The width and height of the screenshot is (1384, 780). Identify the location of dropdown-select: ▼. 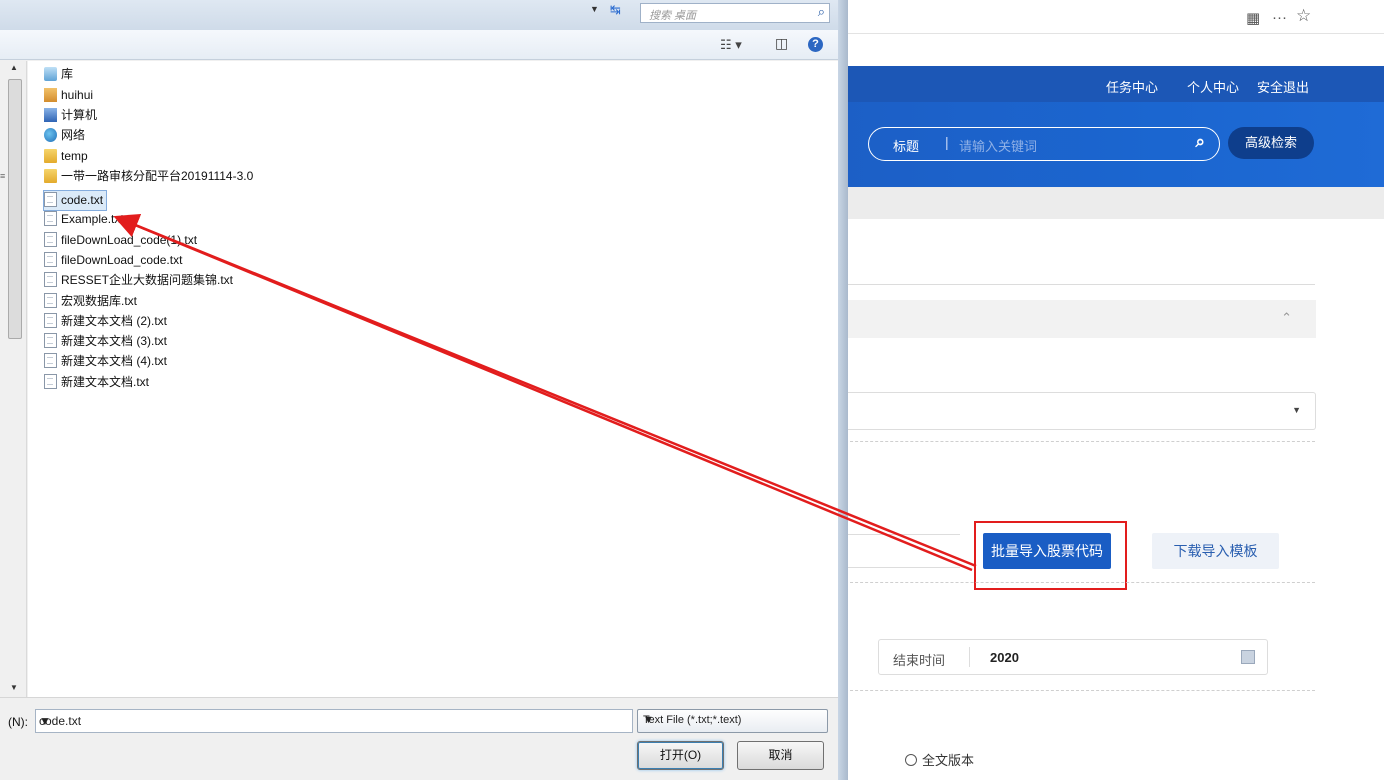
(1078, 411).